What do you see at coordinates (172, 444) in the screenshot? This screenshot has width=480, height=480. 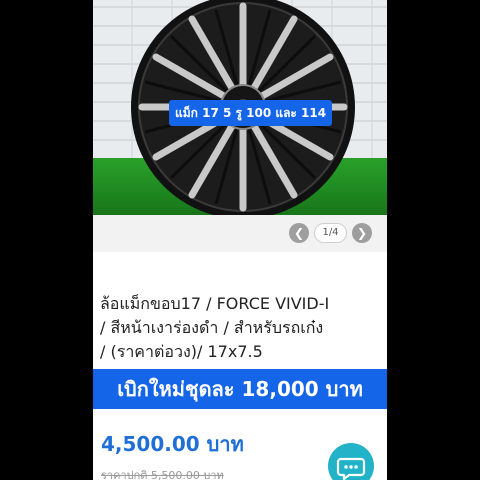 I see `price: 4,500.00 บาท` at bounding box center [172, 444].